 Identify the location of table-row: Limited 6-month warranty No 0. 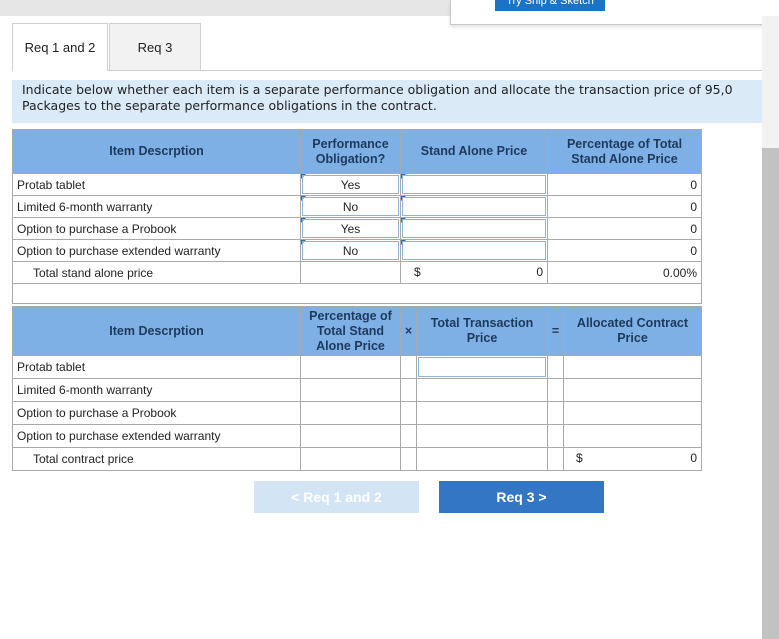
(357, 206).